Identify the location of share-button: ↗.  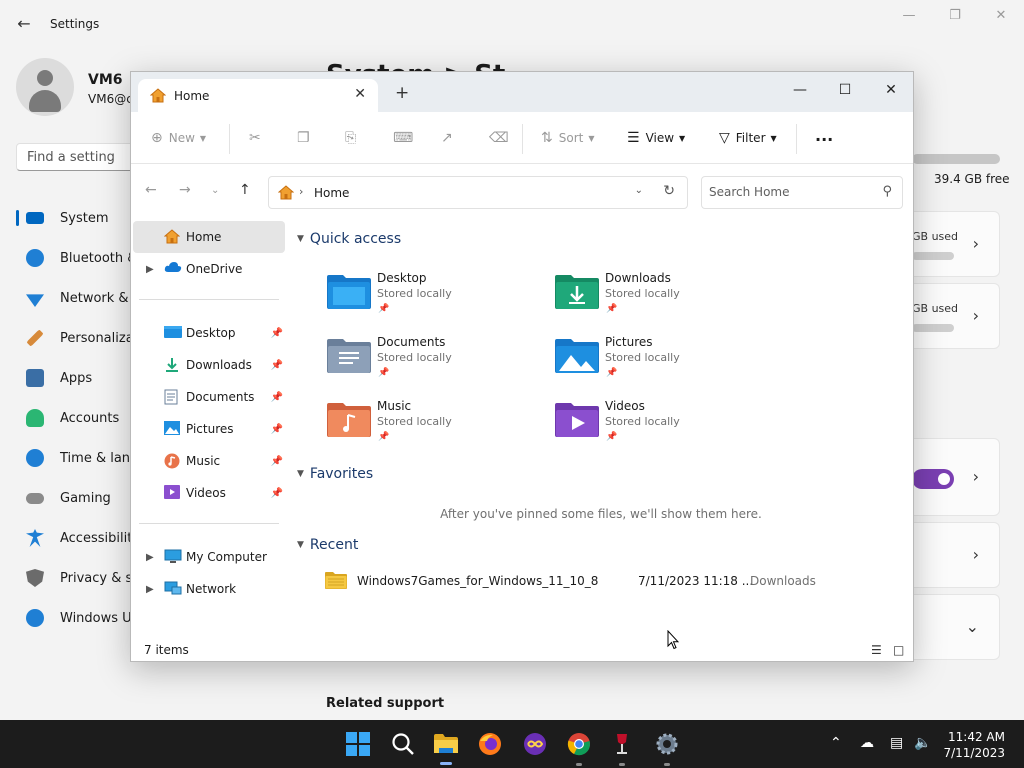
(450, 138).